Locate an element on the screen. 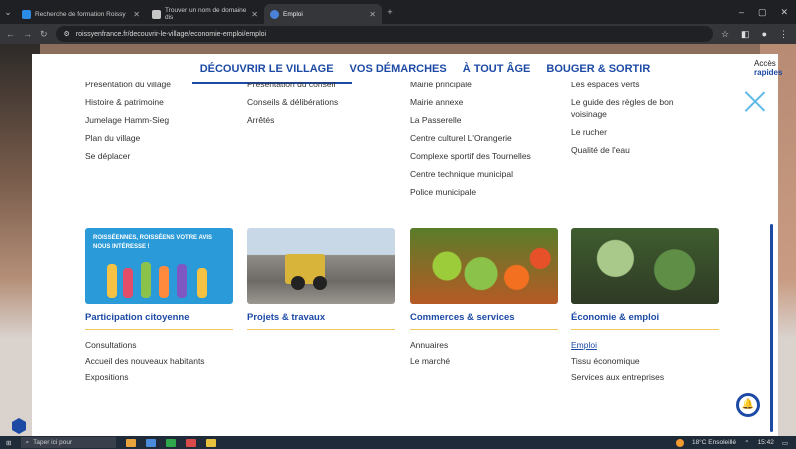 The image size is (796, 449). menu-link: Se déplacer is located at coordinates (128, 156).